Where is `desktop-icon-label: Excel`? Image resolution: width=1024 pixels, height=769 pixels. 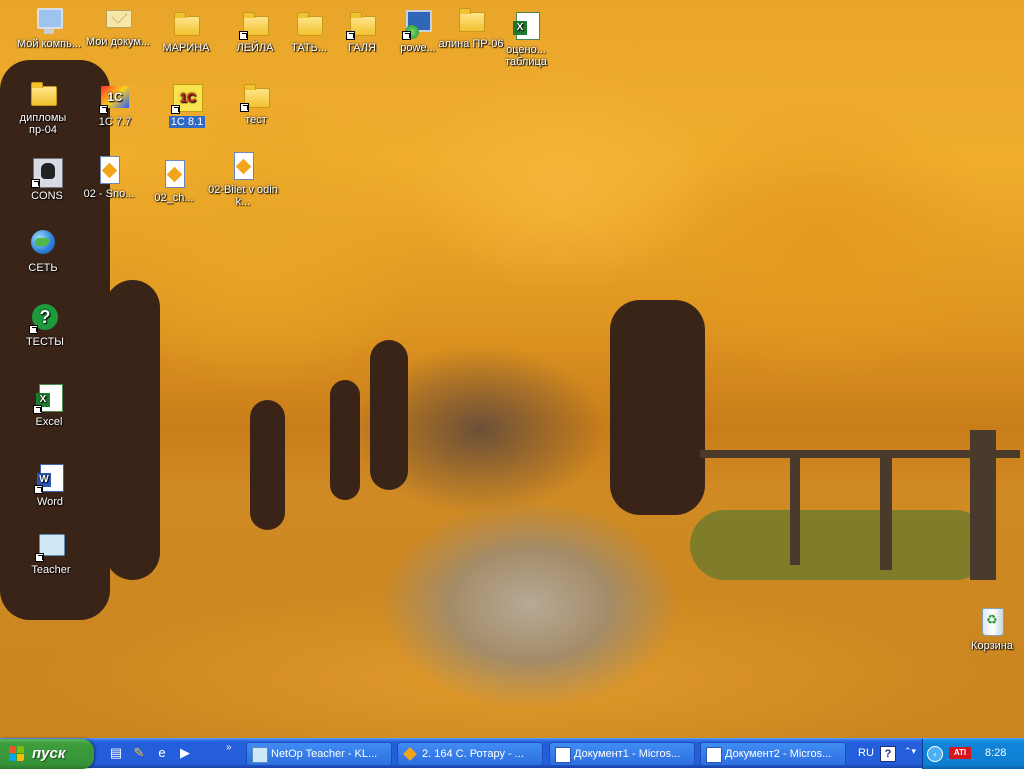
desktop-icon-label: Excel is located at coordinates (49, 422).